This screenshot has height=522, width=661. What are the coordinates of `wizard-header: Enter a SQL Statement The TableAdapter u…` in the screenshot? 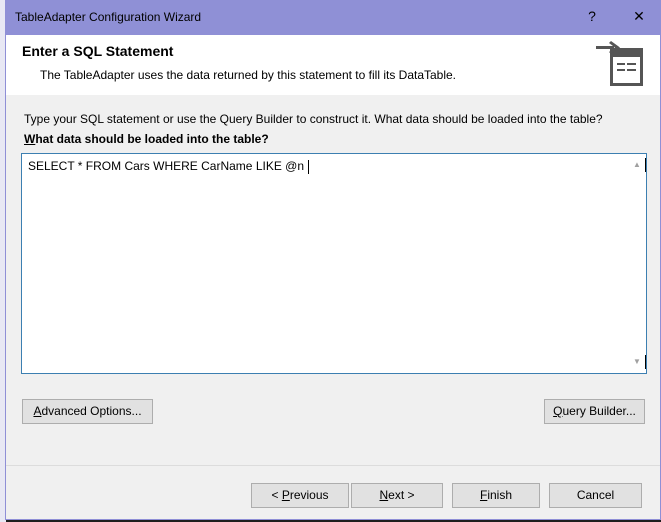 It's located at (333, 65).